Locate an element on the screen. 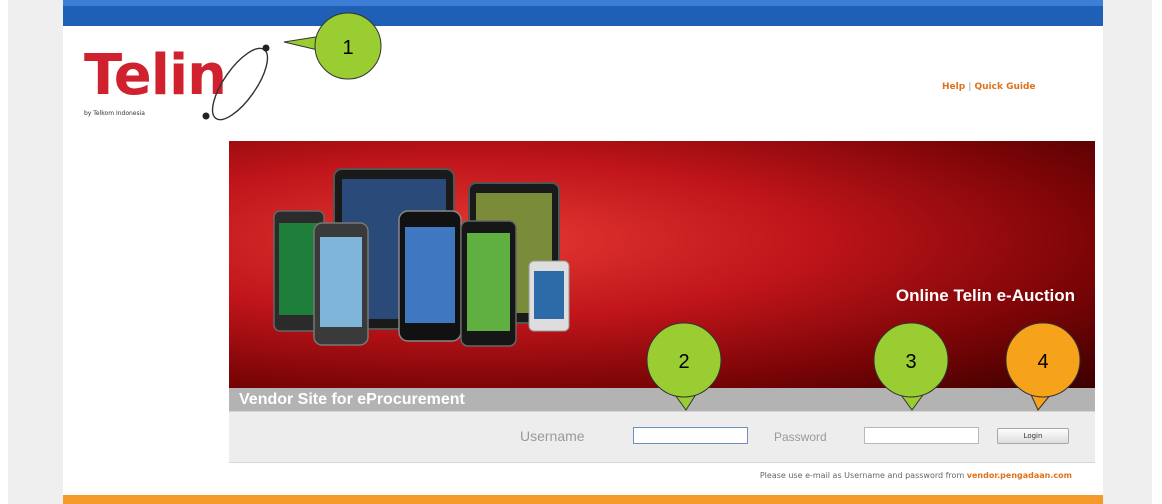 This screenshot has height=504, width=1162. username-label: Username is located at coordinates (552, 436).